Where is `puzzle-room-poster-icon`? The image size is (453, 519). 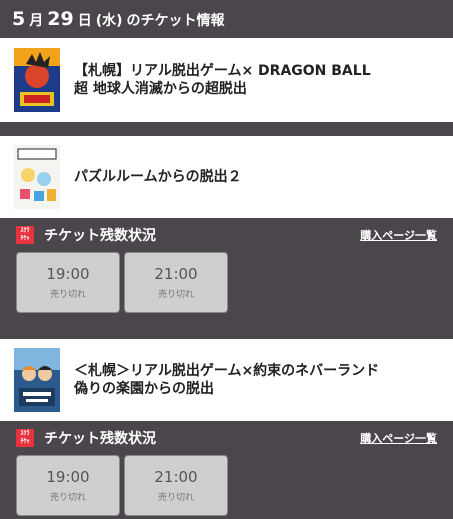
puzzle-room-poster-icon is located at coordinates (37, 177).